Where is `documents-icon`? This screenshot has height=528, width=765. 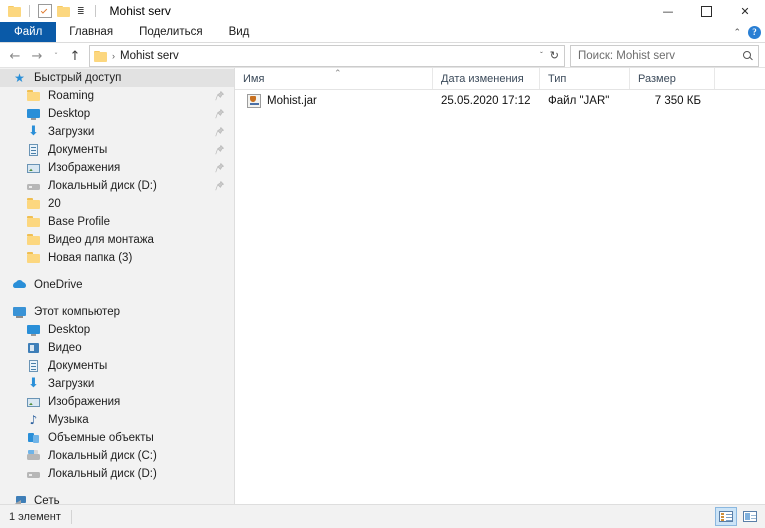 documents-icon is located at coordinates (33, 366).